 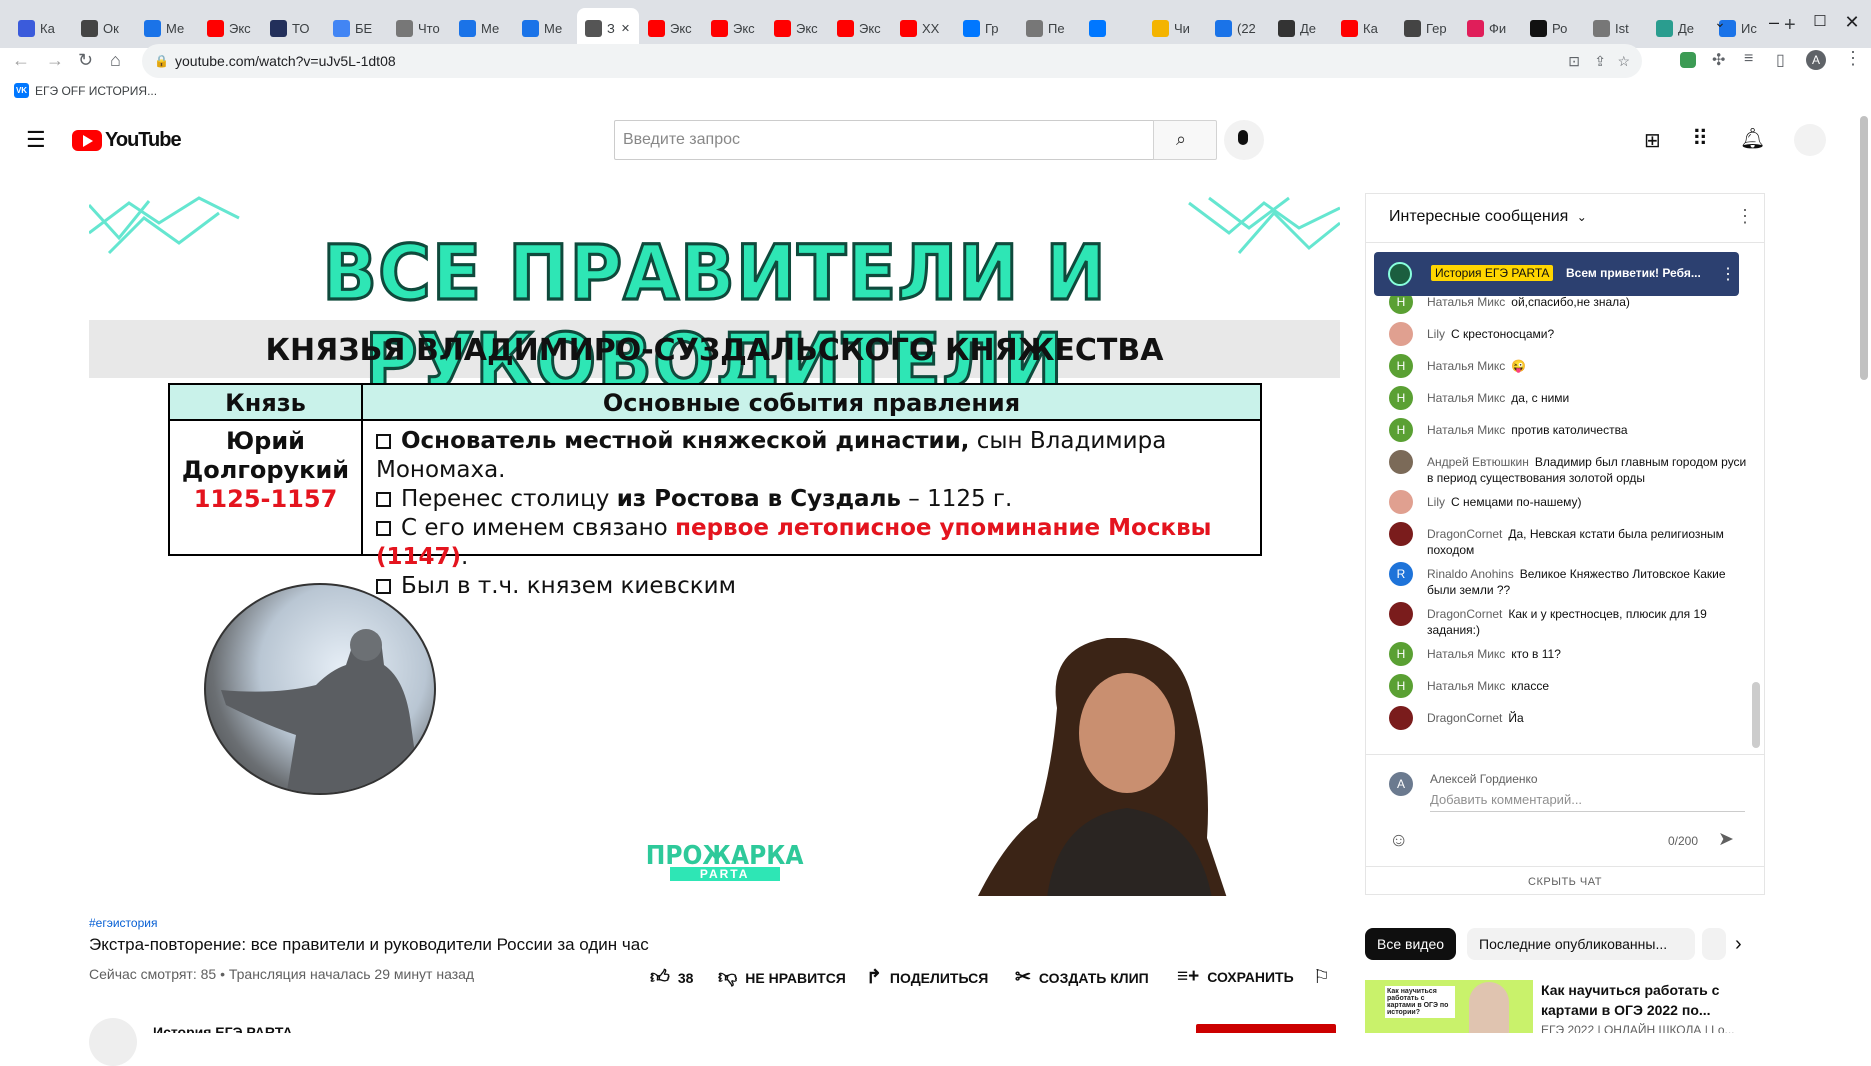 What do you see at coordinates (104, 28) in the screenshot?
I see `tab-1: Ок` at bounding box center [104, 28].